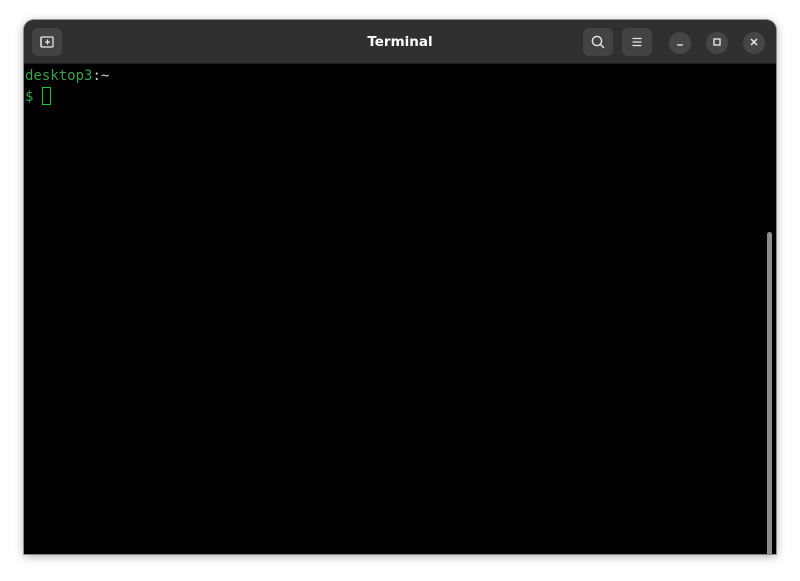  Describe the element at coordinates (59, 76) in the screenshot. I see `prompt-host: desktop3` at that location.